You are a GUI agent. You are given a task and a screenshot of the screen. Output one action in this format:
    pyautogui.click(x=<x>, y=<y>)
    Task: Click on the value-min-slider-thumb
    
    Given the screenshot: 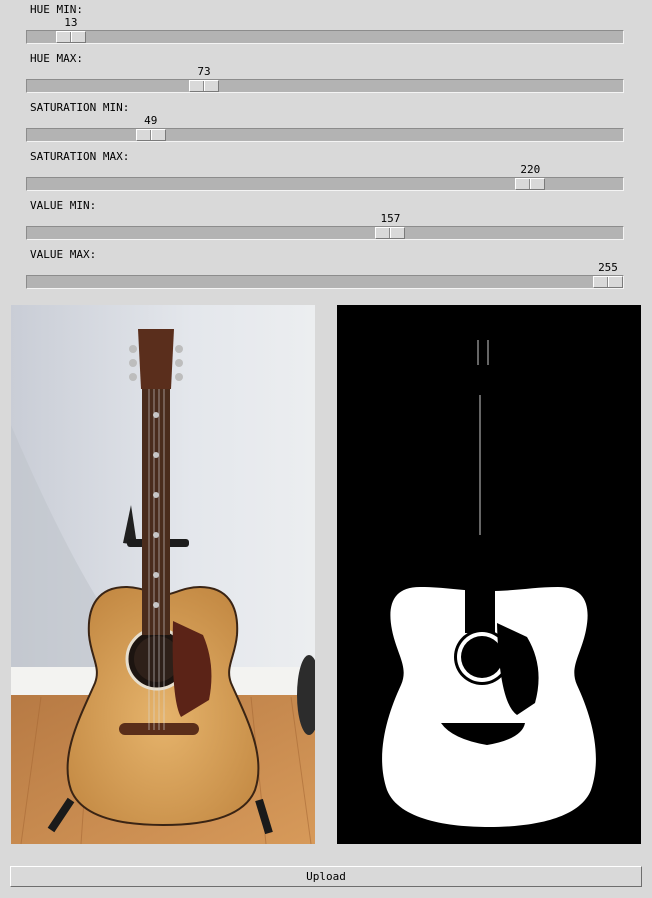 What is the action you would take?
    pyautogui.click(x=390, y=233)
    